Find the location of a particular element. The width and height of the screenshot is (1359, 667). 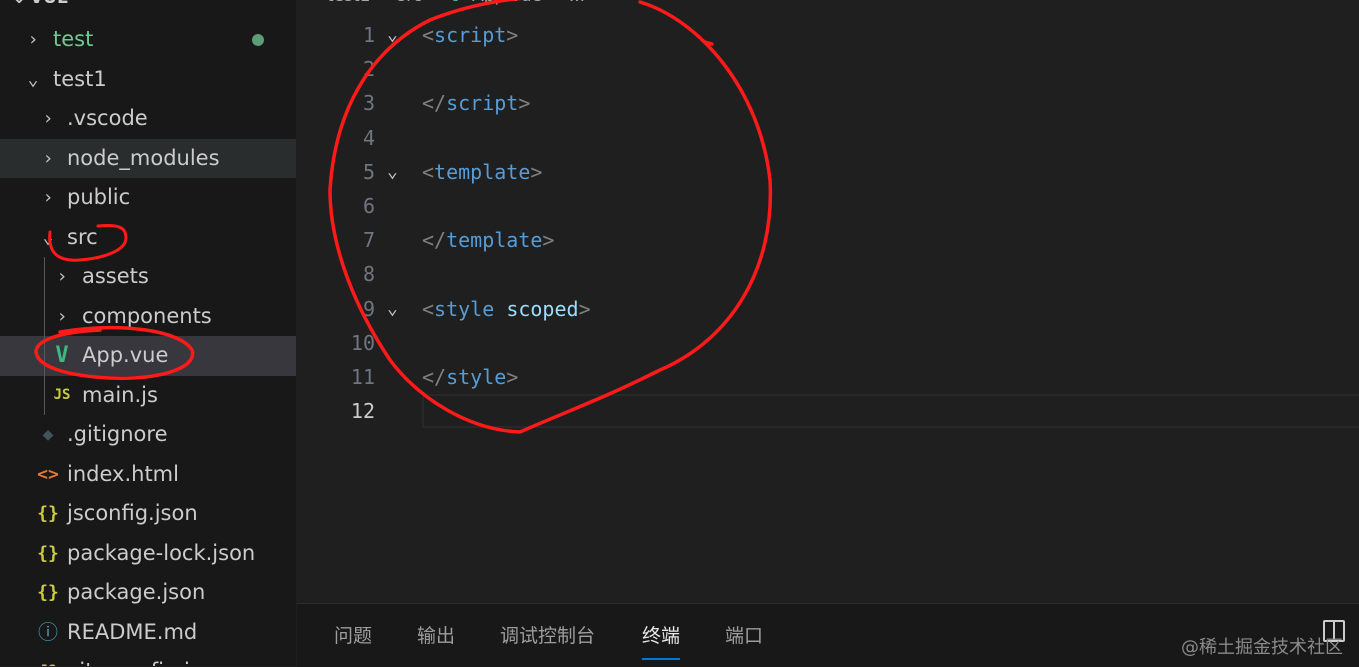

tree-item-gitignore: ◆ .gitignore is located at coordinates (148, 435).